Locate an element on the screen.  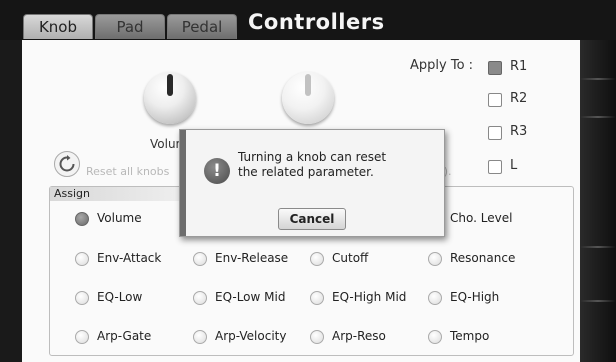
option-arp-reso-label: Arp-Reso is located at coordinates (359, 336).